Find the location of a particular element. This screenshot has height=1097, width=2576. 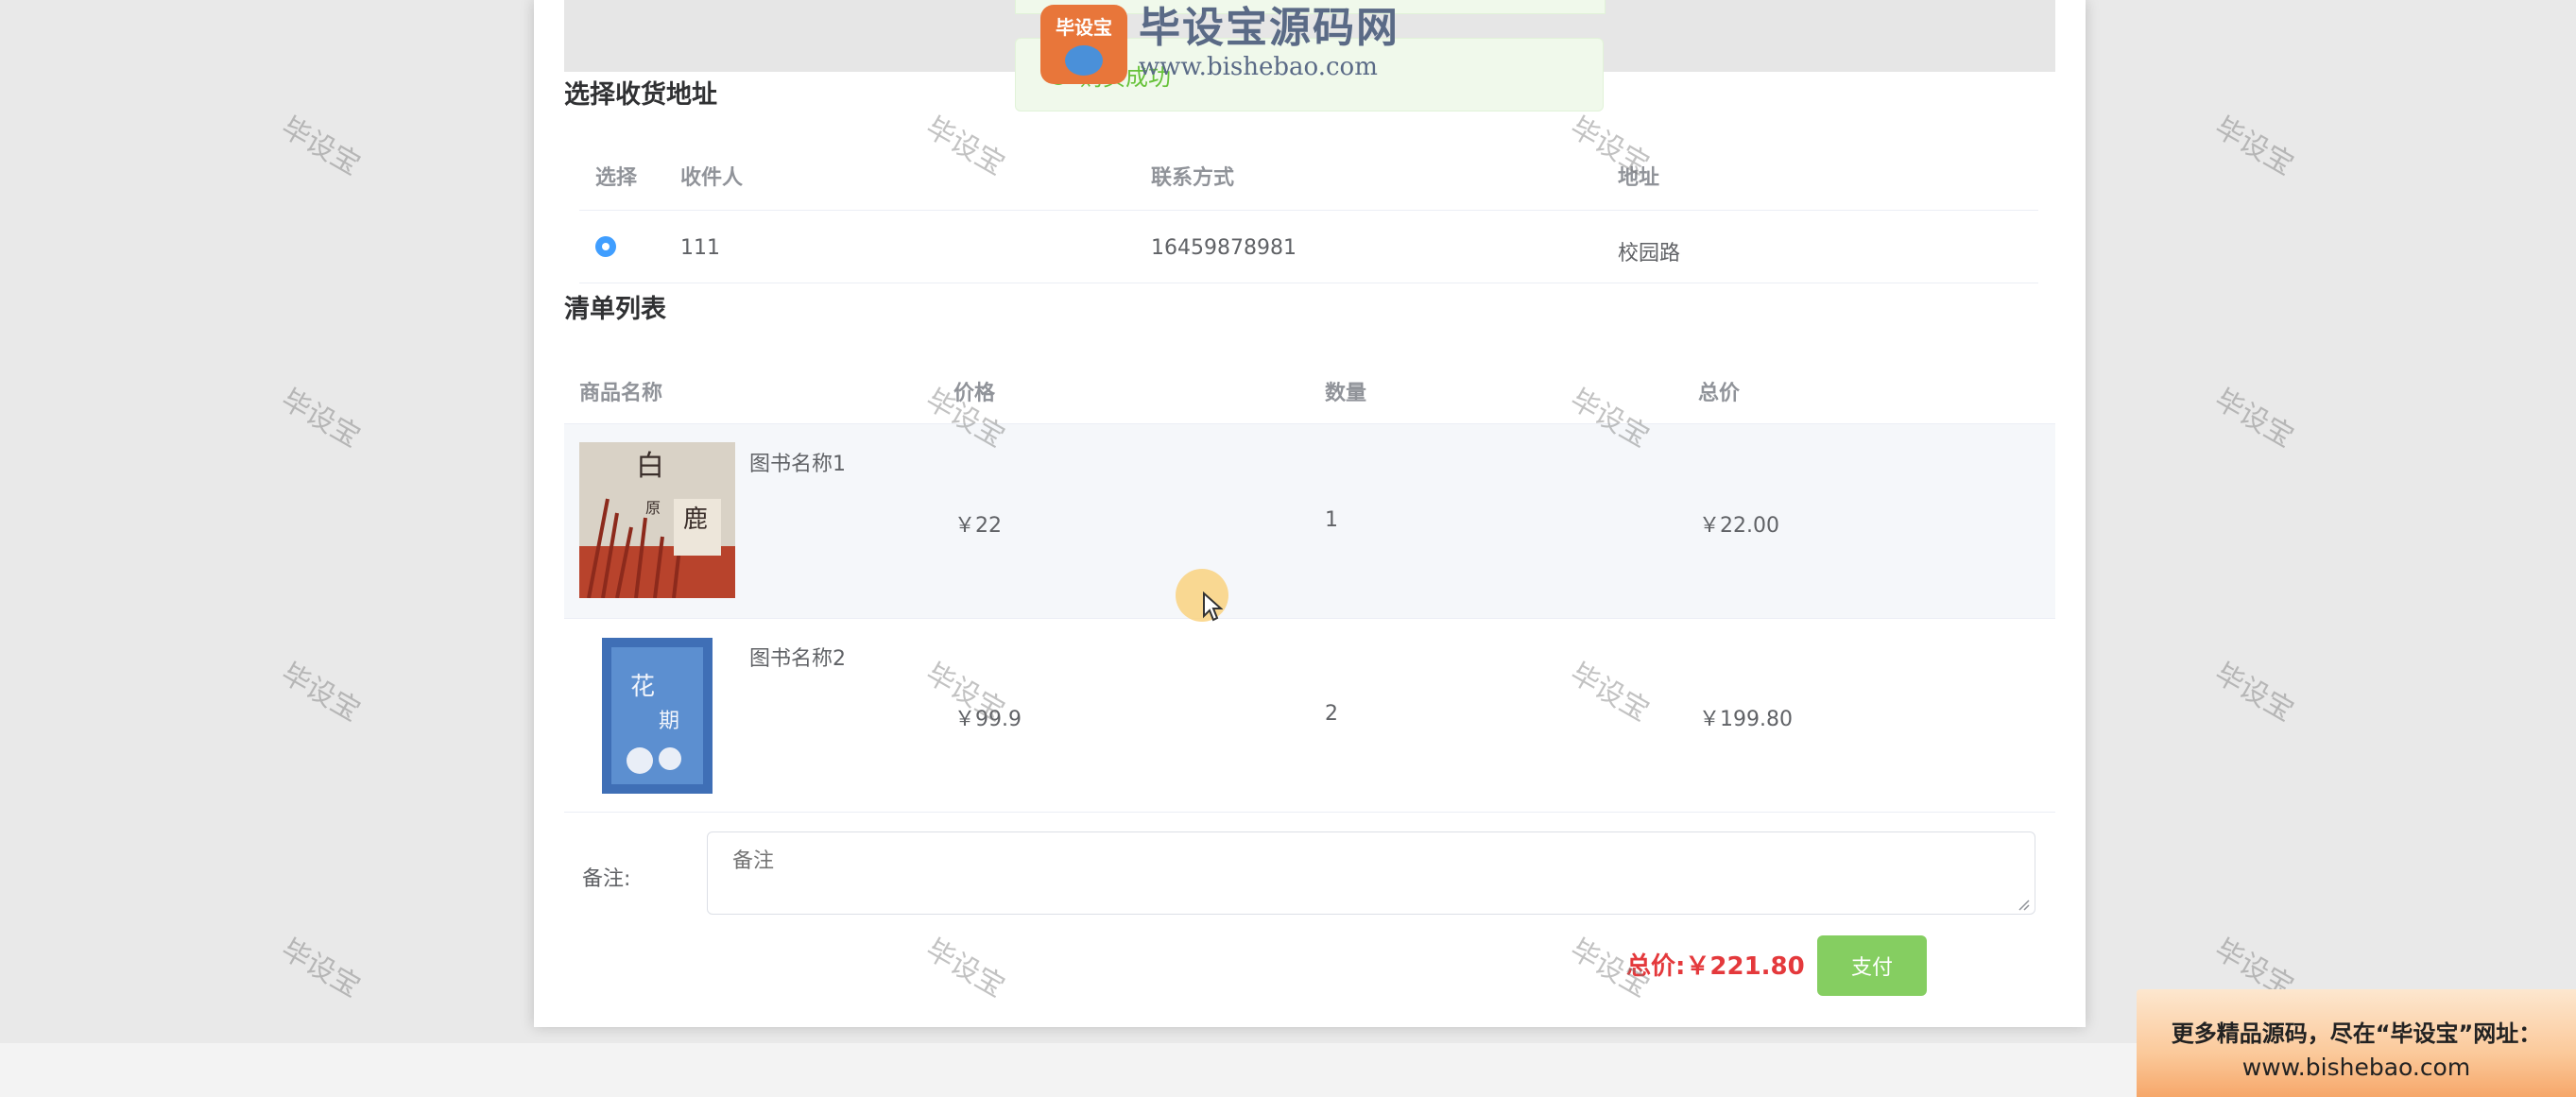

promo-banner: 更多精品源码，尽在“毕设宝”网址： www.bishebao.com is located at coordinates (2356, 1043).